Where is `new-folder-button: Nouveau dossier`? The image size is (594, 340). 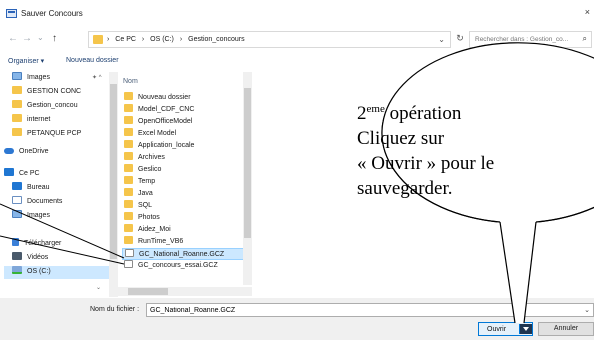 new-folder-button: Nouveau dossier is located at coordinates (92, 60).